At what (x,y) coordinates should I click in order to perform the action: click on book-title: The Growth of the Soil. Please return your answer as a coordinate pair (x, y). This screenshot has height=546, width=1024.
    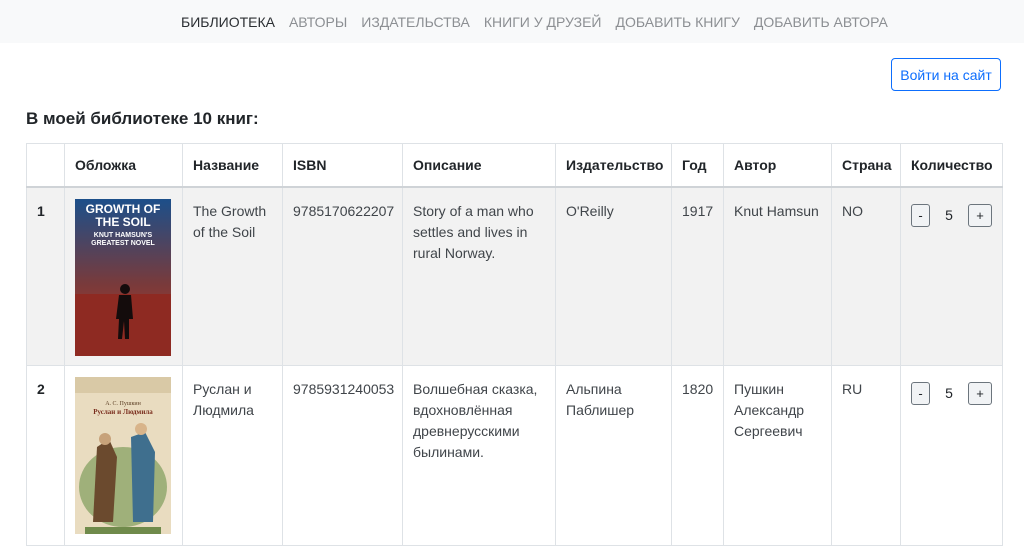
    Looking at the image, I should click on (232, 276).